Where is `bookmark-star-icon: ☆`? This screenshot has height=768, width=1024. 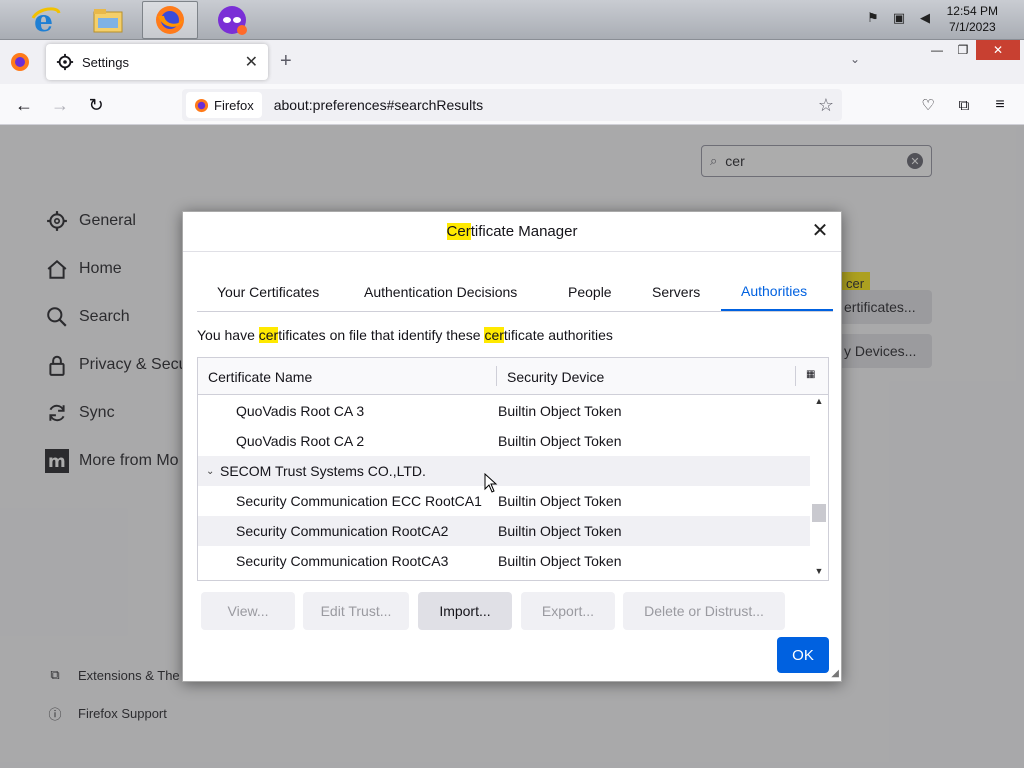 bookmark-star-icon: ☆ is located at coordinates (826, 105).